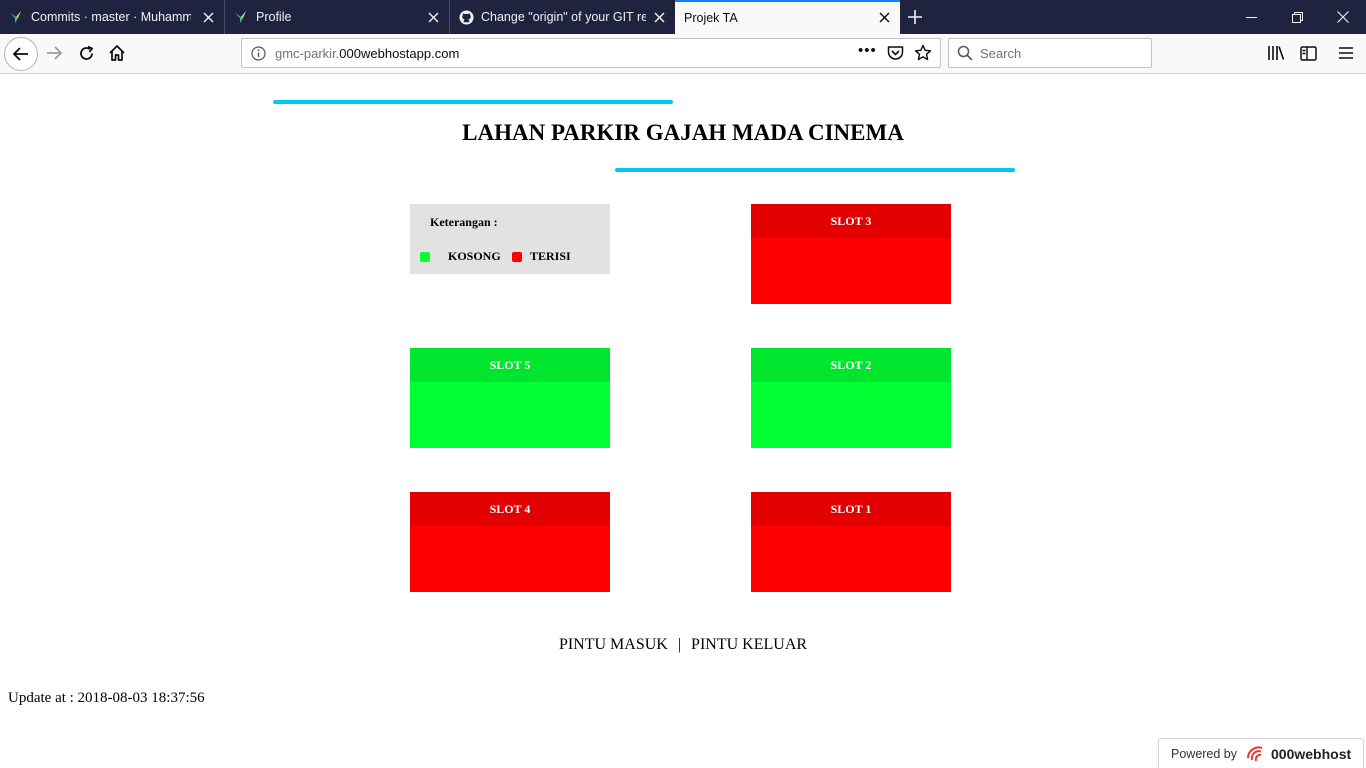 The image size is (1366, 768). What do you see at coordinates (1050, 53) in the screenshot?
I see `search-bar: Search` at bounding box center [1050, 53].